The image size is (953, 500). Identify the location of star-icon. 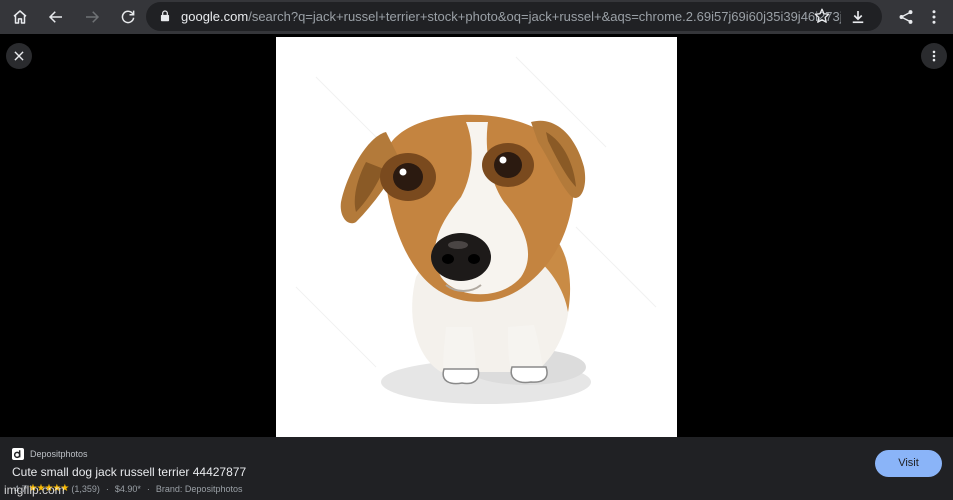
(822, 15).